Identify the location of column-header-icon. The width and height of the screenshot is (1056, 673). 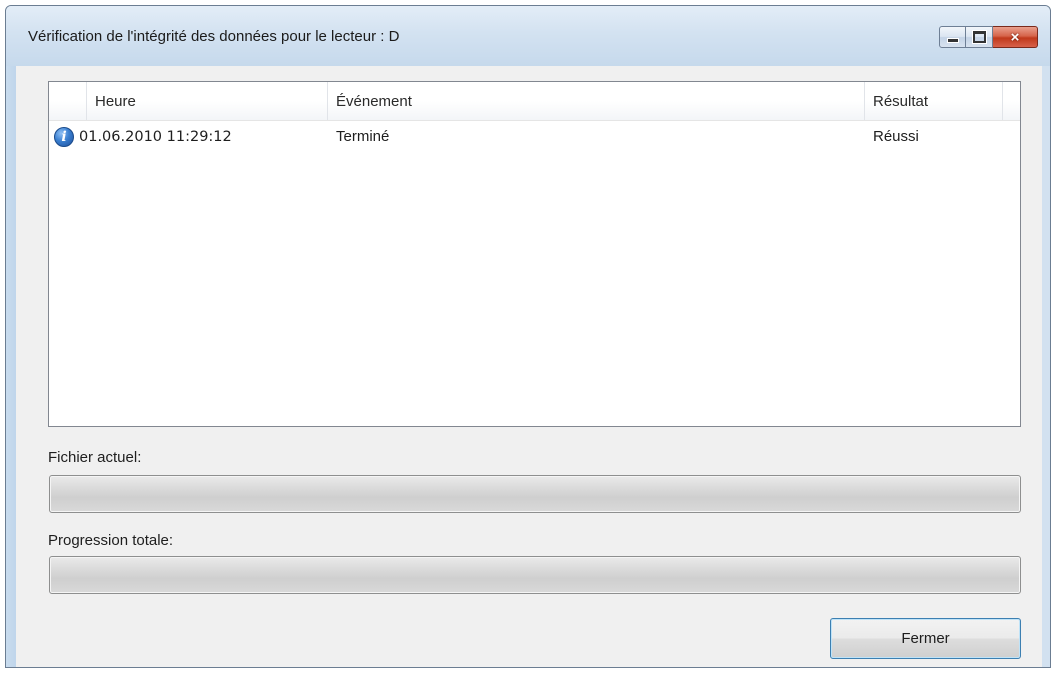
(68, 101).